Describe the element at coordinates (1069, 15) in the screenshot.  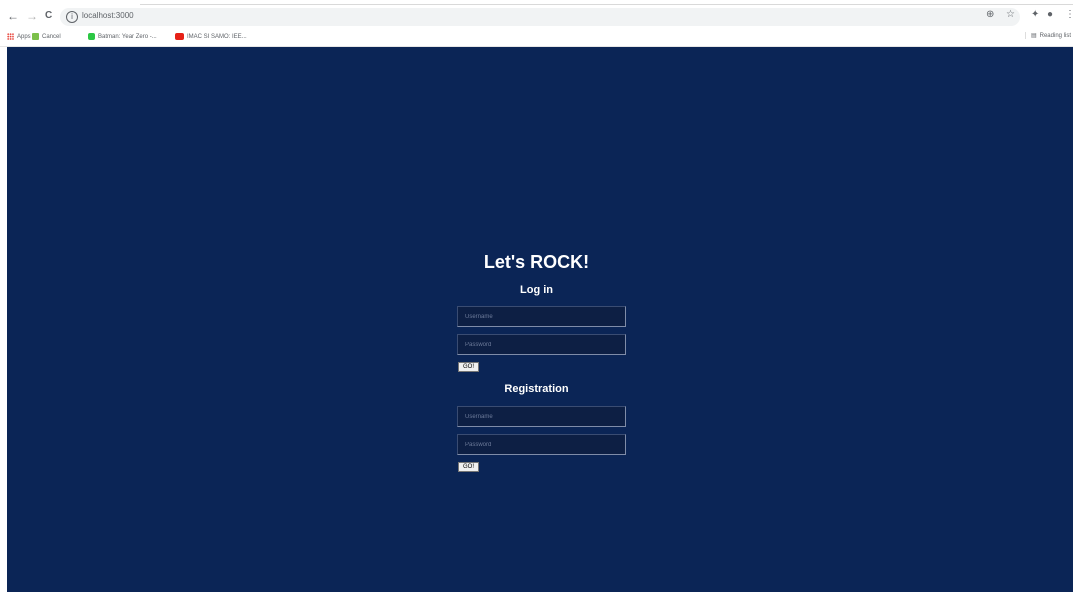
I see `menu-icon: ⋮` at that location.